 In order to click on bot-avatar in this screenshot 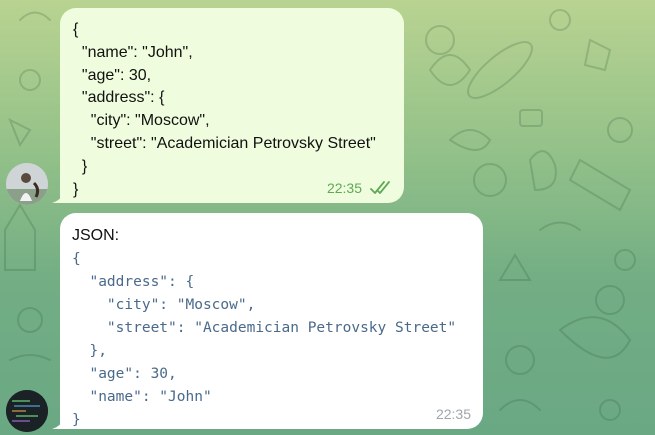, I will do `click(27, 411)`.